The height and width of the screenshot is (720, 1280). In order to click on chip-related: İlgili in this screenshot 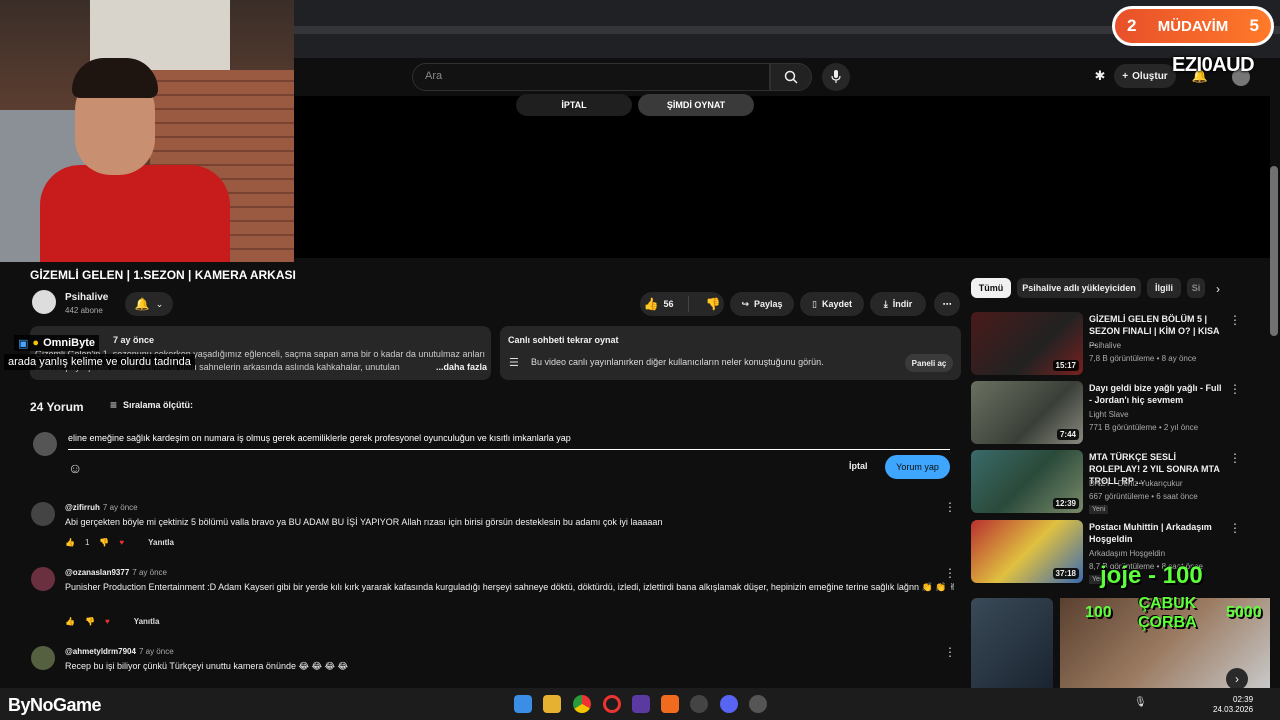, I will do `click(1164, 288)`.